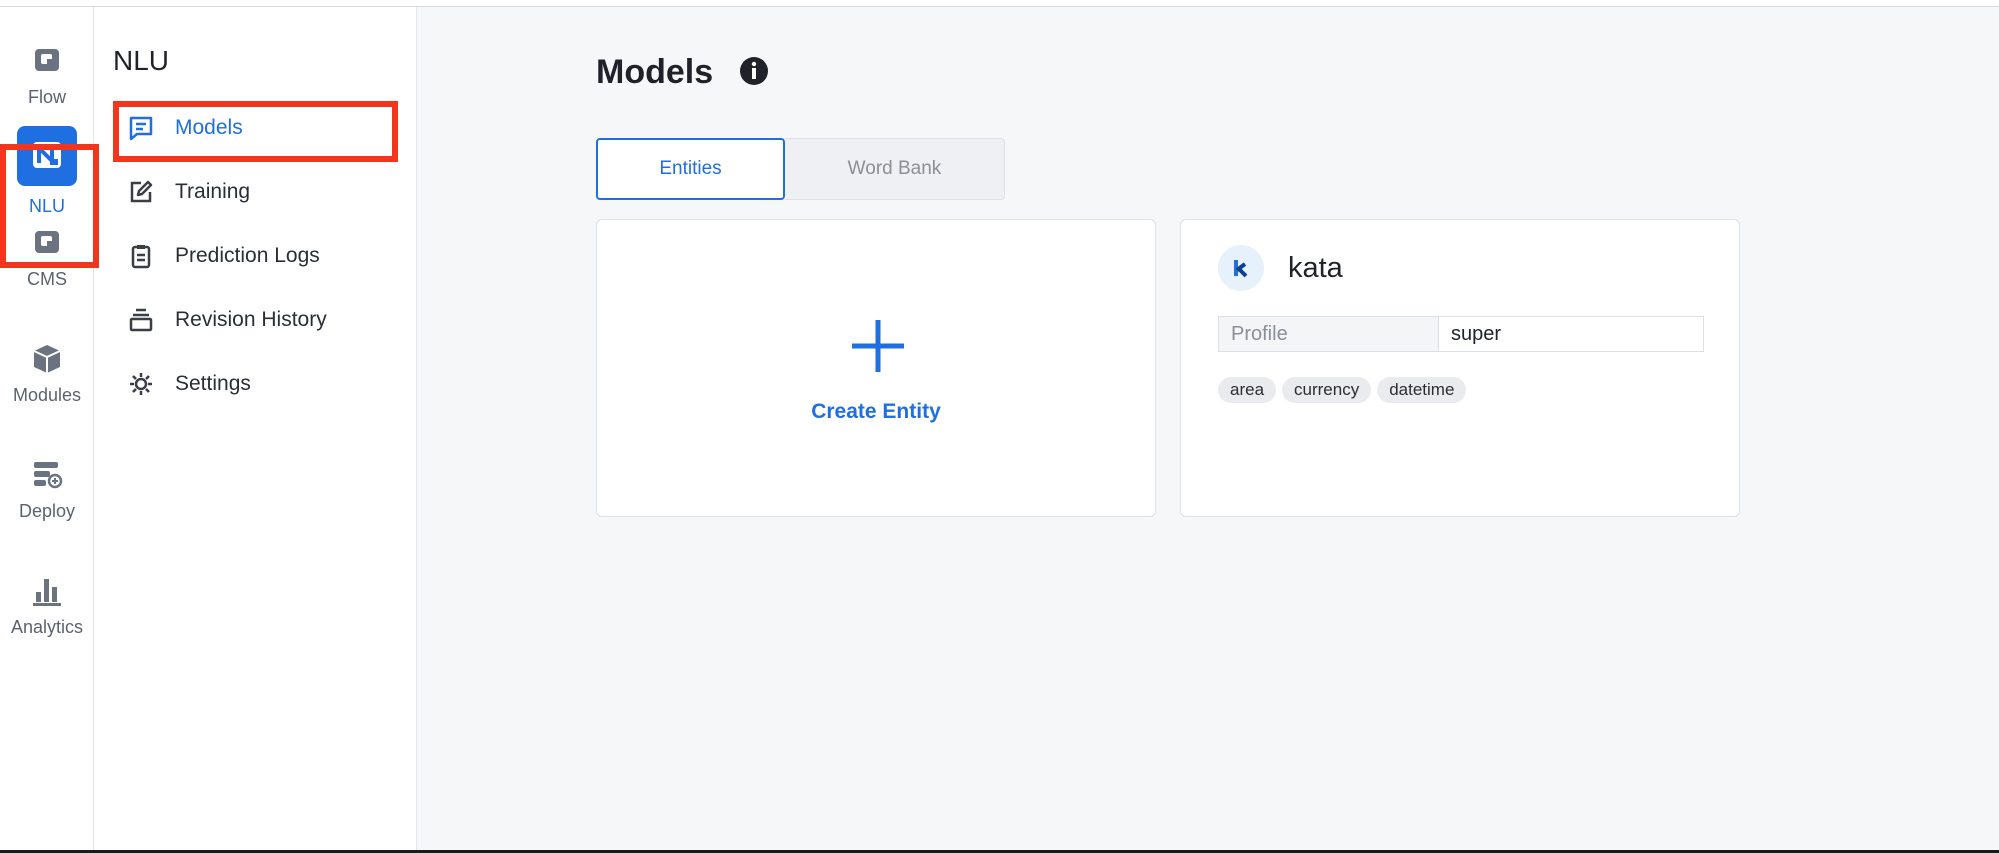 The height and width of the screenshot is (853, 1999). Describe the element at coordinates (213, 191) in the screenshot. I see `sidebar-label-training: Training` at that location.